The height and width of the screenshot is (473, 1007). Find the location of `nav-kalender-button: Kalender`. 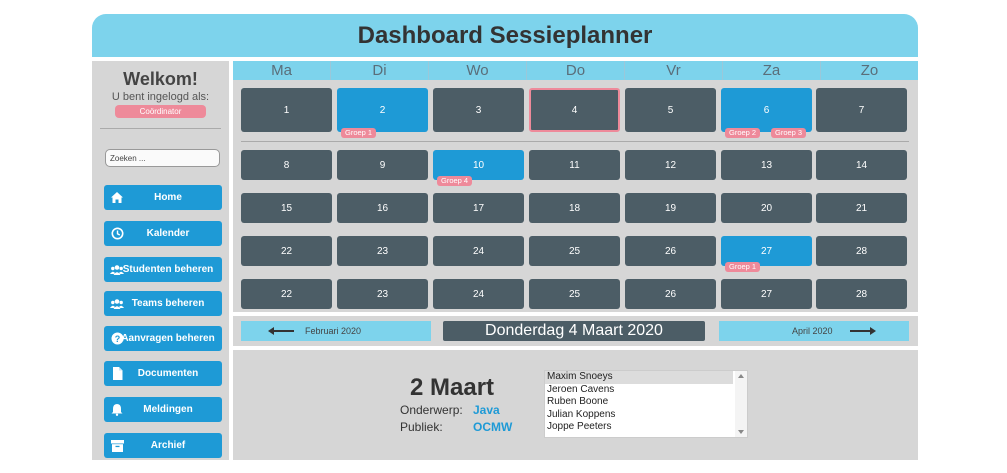

nav-kalender-button: Kalender is located at coordinates (163, 233).